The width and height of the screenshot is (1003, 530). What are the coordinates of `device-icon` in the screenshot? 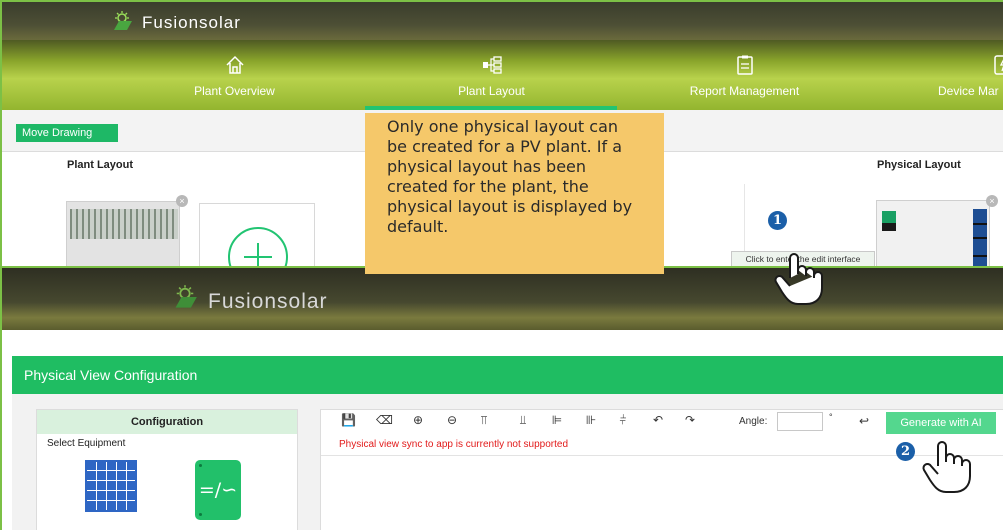 It's located at (998, 65).